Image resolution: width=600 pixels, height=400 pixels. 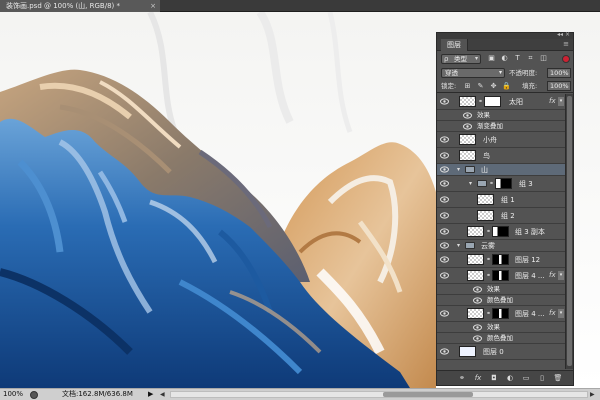 I want to click on group-row-clouds: ▾ 云雾, so click(x=501, y=246).